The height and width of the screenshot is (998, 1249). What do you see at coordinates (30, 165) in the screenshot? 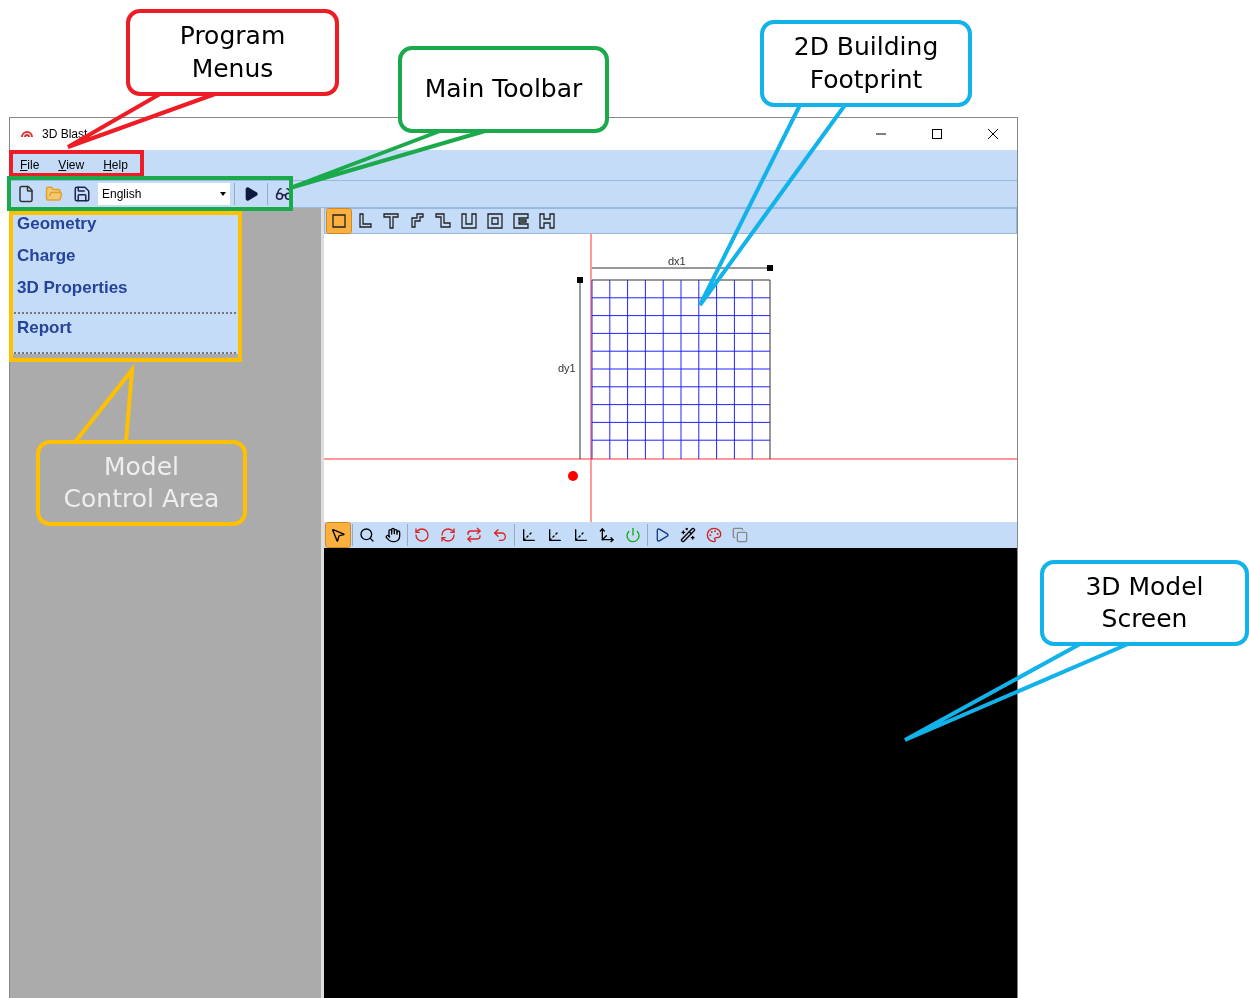
I see `menu-item: File` at bounding box center [30, 165].